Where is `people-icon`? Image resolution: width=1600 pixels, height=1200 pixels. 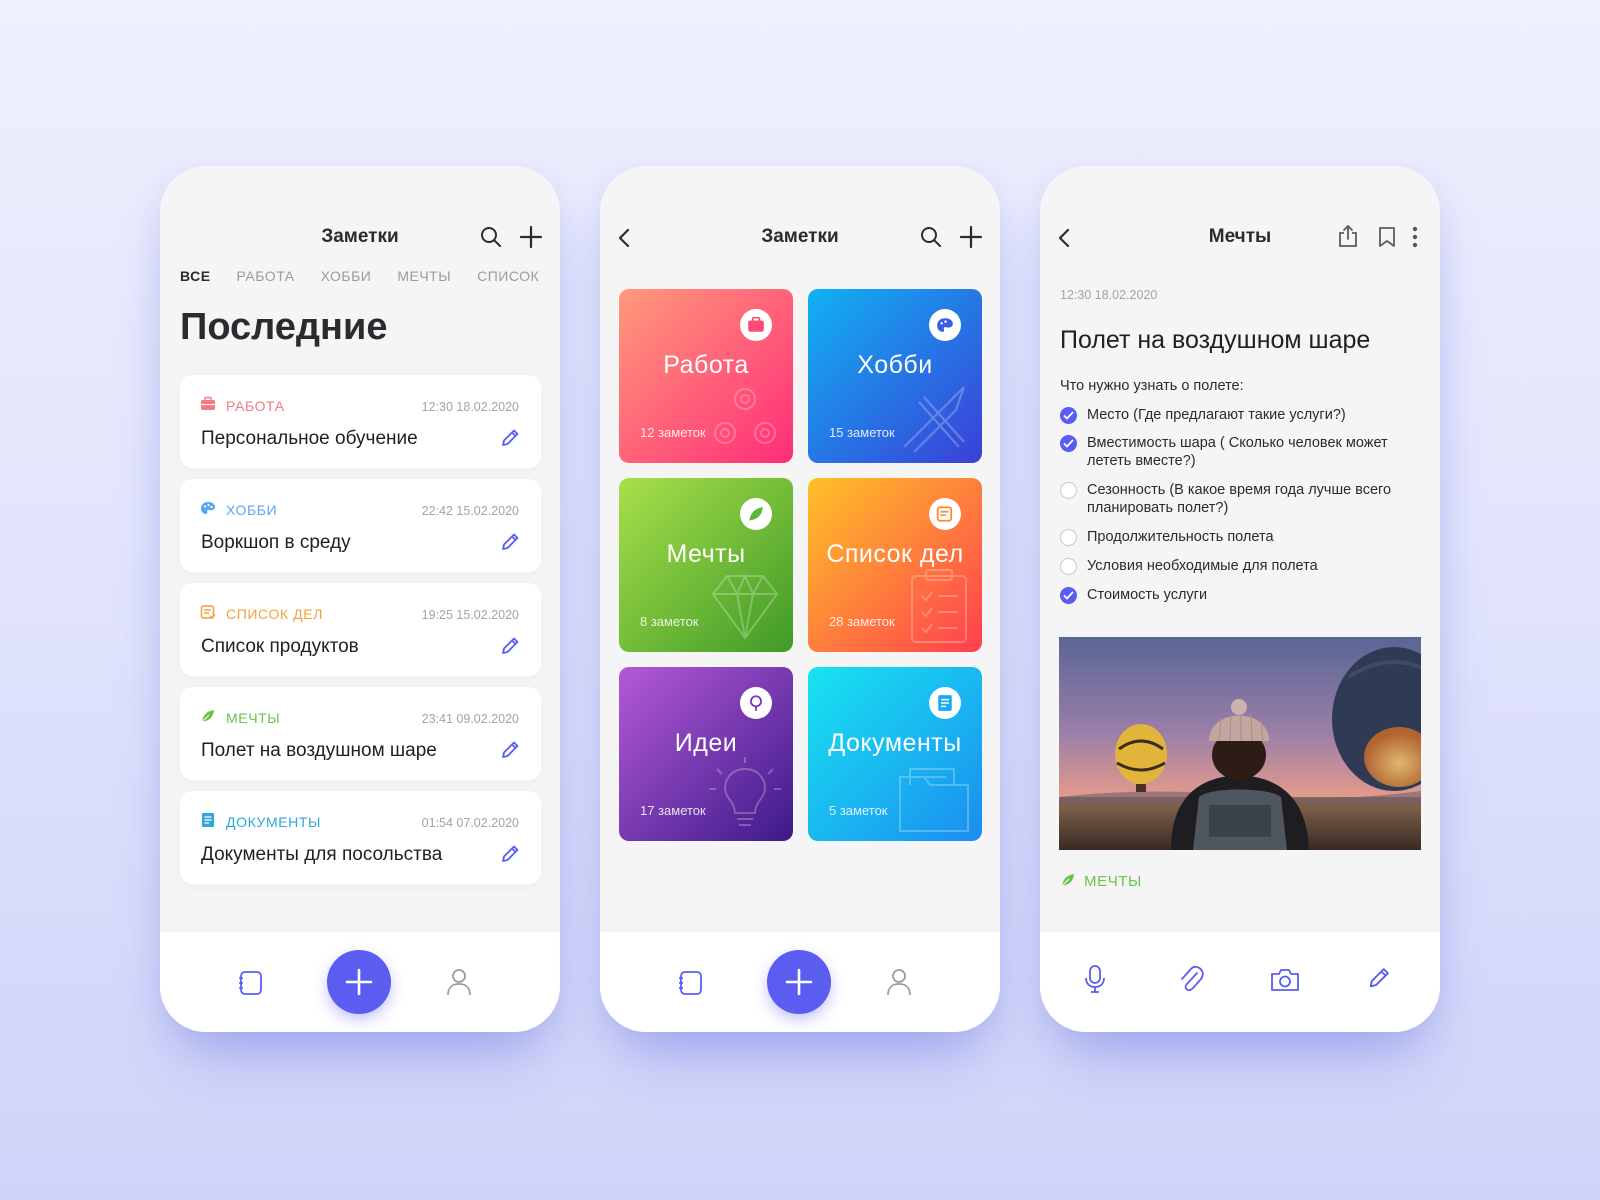
people-icon is located at coordinates (745, 416).